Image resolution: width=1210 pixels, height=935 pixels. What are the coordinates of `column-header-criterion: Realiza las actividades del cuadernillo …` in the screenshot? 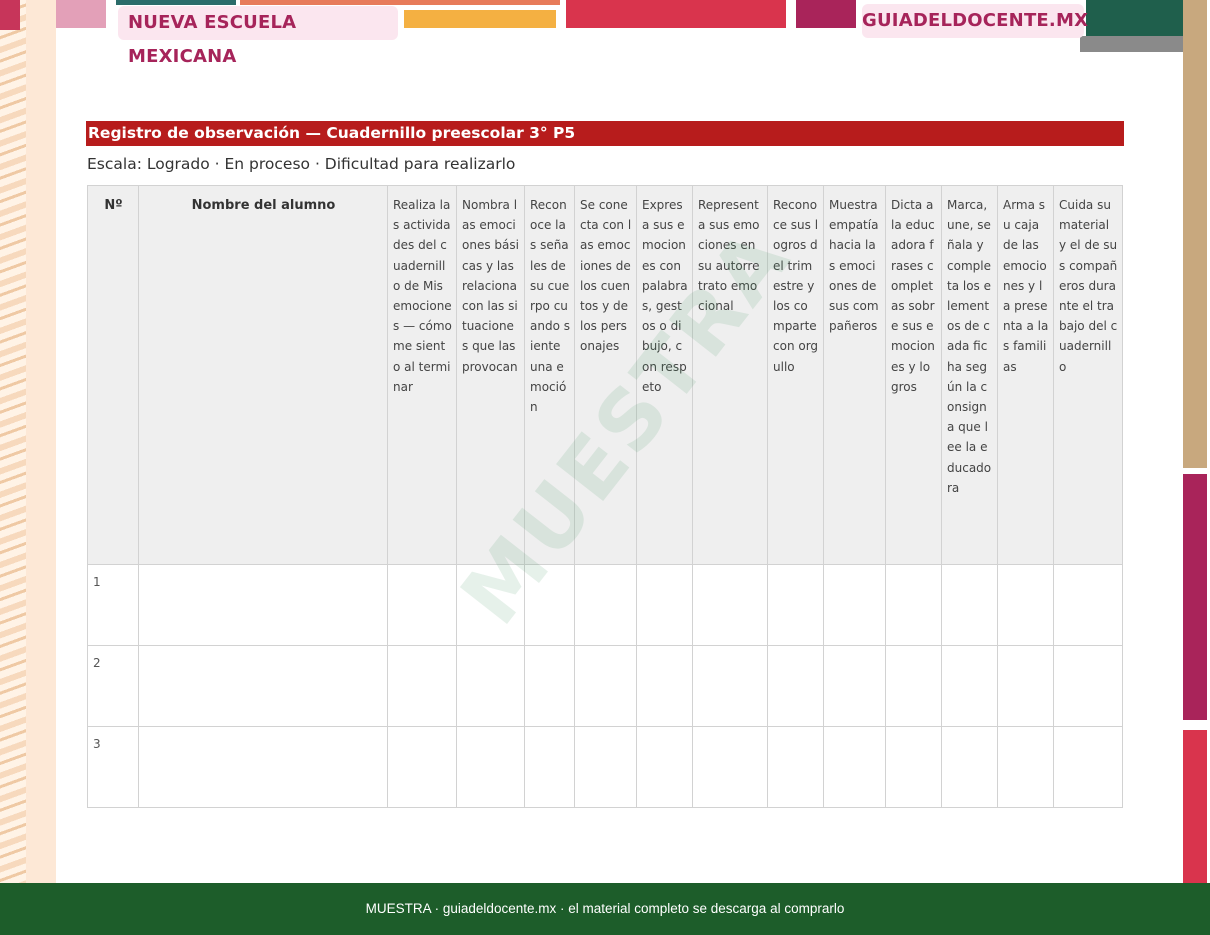 It's located at (422, 375).